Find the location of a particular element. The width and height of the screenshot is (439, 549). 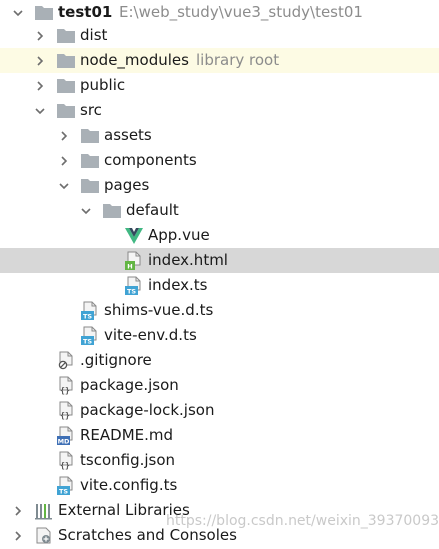

tree-item-label: test01 is located at coordinates (85, 12).